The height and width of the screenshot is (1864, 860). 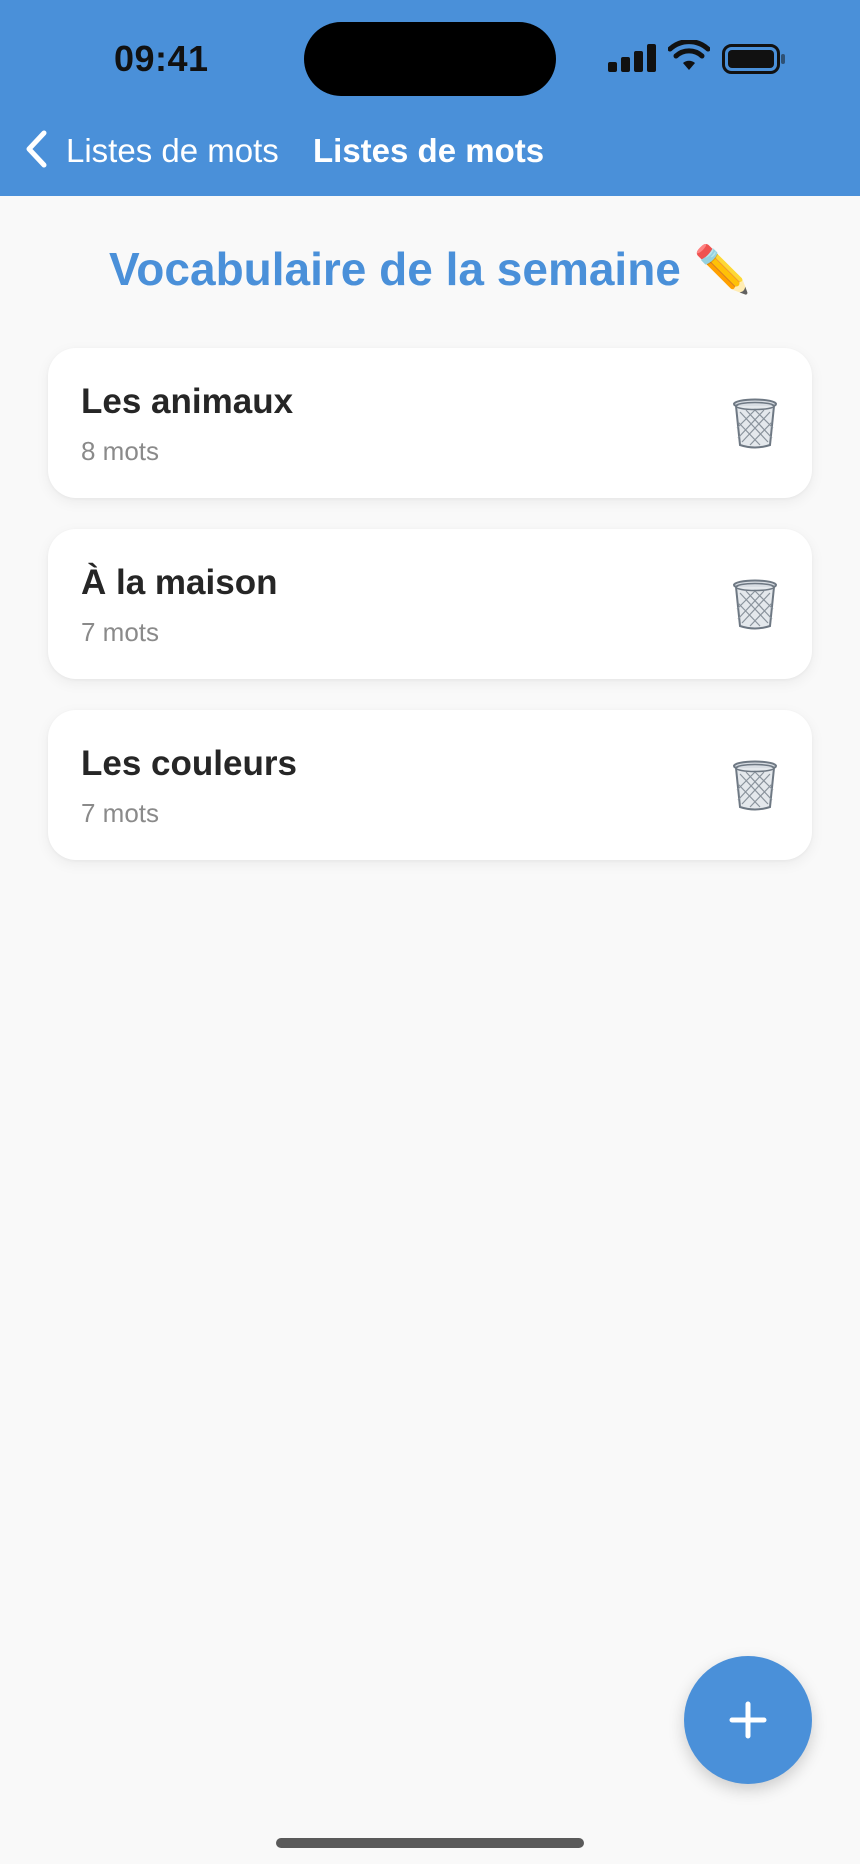 I want to click on list-word-count: 8 mots, so click(x=120, y=451).